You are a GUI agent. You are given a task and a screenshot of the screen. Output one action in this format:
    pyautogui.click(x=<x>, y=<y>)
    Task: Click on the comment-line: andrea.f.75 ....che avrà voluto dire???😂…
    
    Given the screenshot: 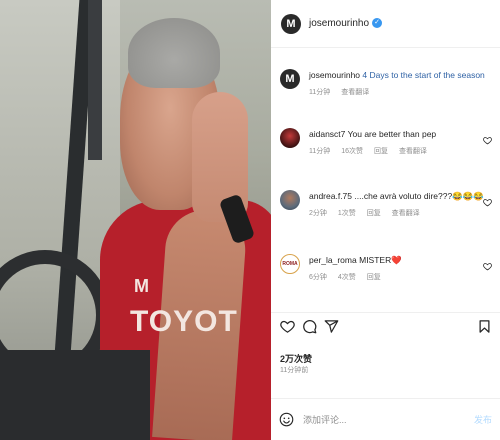 What is the action you would take?
    pyautogui.click(x=396, y=196)
    